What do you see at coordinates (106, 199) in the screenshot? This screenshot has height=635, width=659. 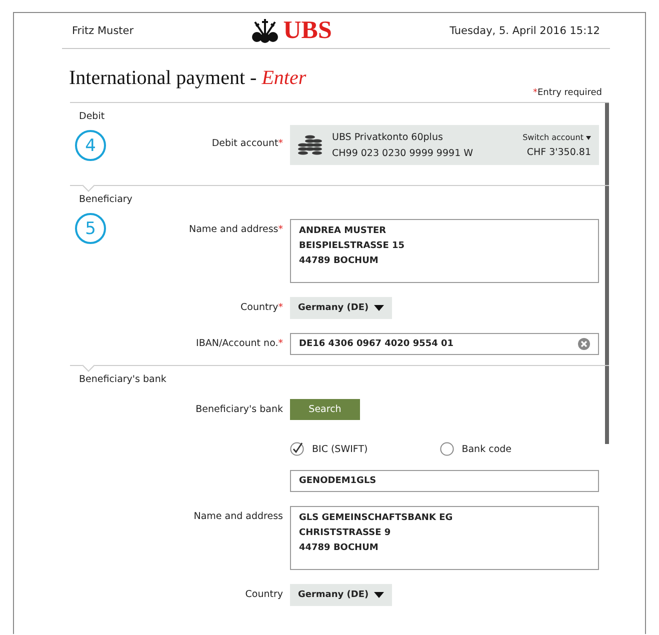 I see `section-title: Beneficiary` at bounding box center [106, 199].